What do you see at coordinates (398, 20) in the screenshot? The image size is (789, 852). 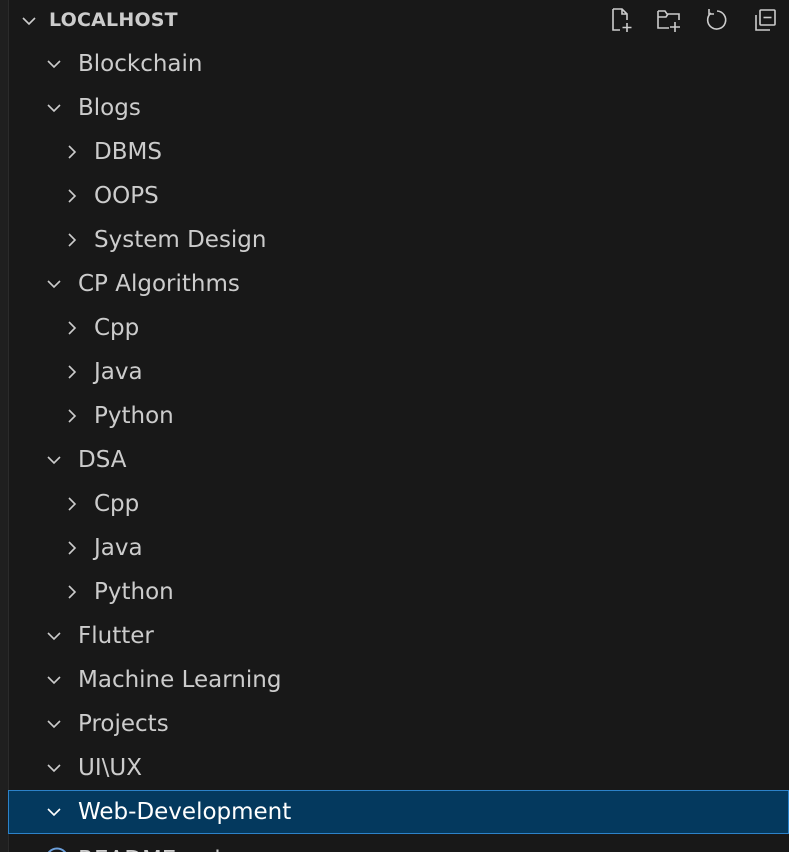 I see `localhost-section-header: LOCALHOST` at bounding box center [398, 20].